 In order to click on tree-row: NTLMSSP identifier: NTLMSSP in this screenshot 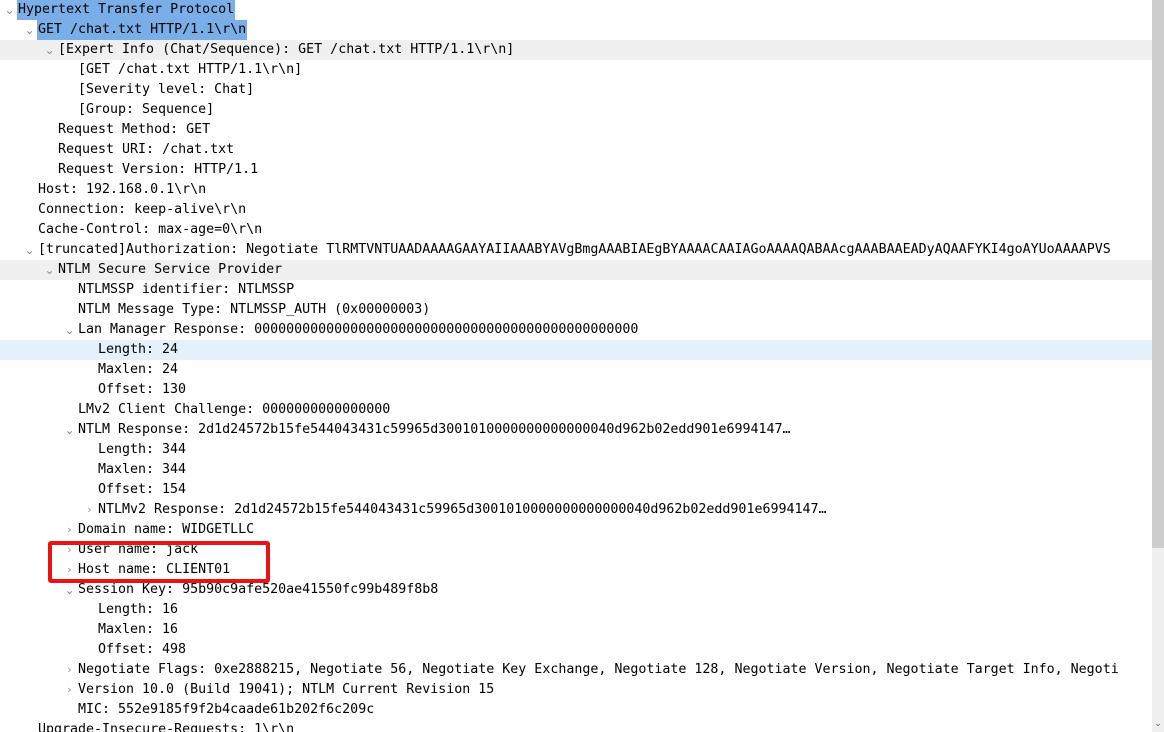, I will do `click(576, 290)`.